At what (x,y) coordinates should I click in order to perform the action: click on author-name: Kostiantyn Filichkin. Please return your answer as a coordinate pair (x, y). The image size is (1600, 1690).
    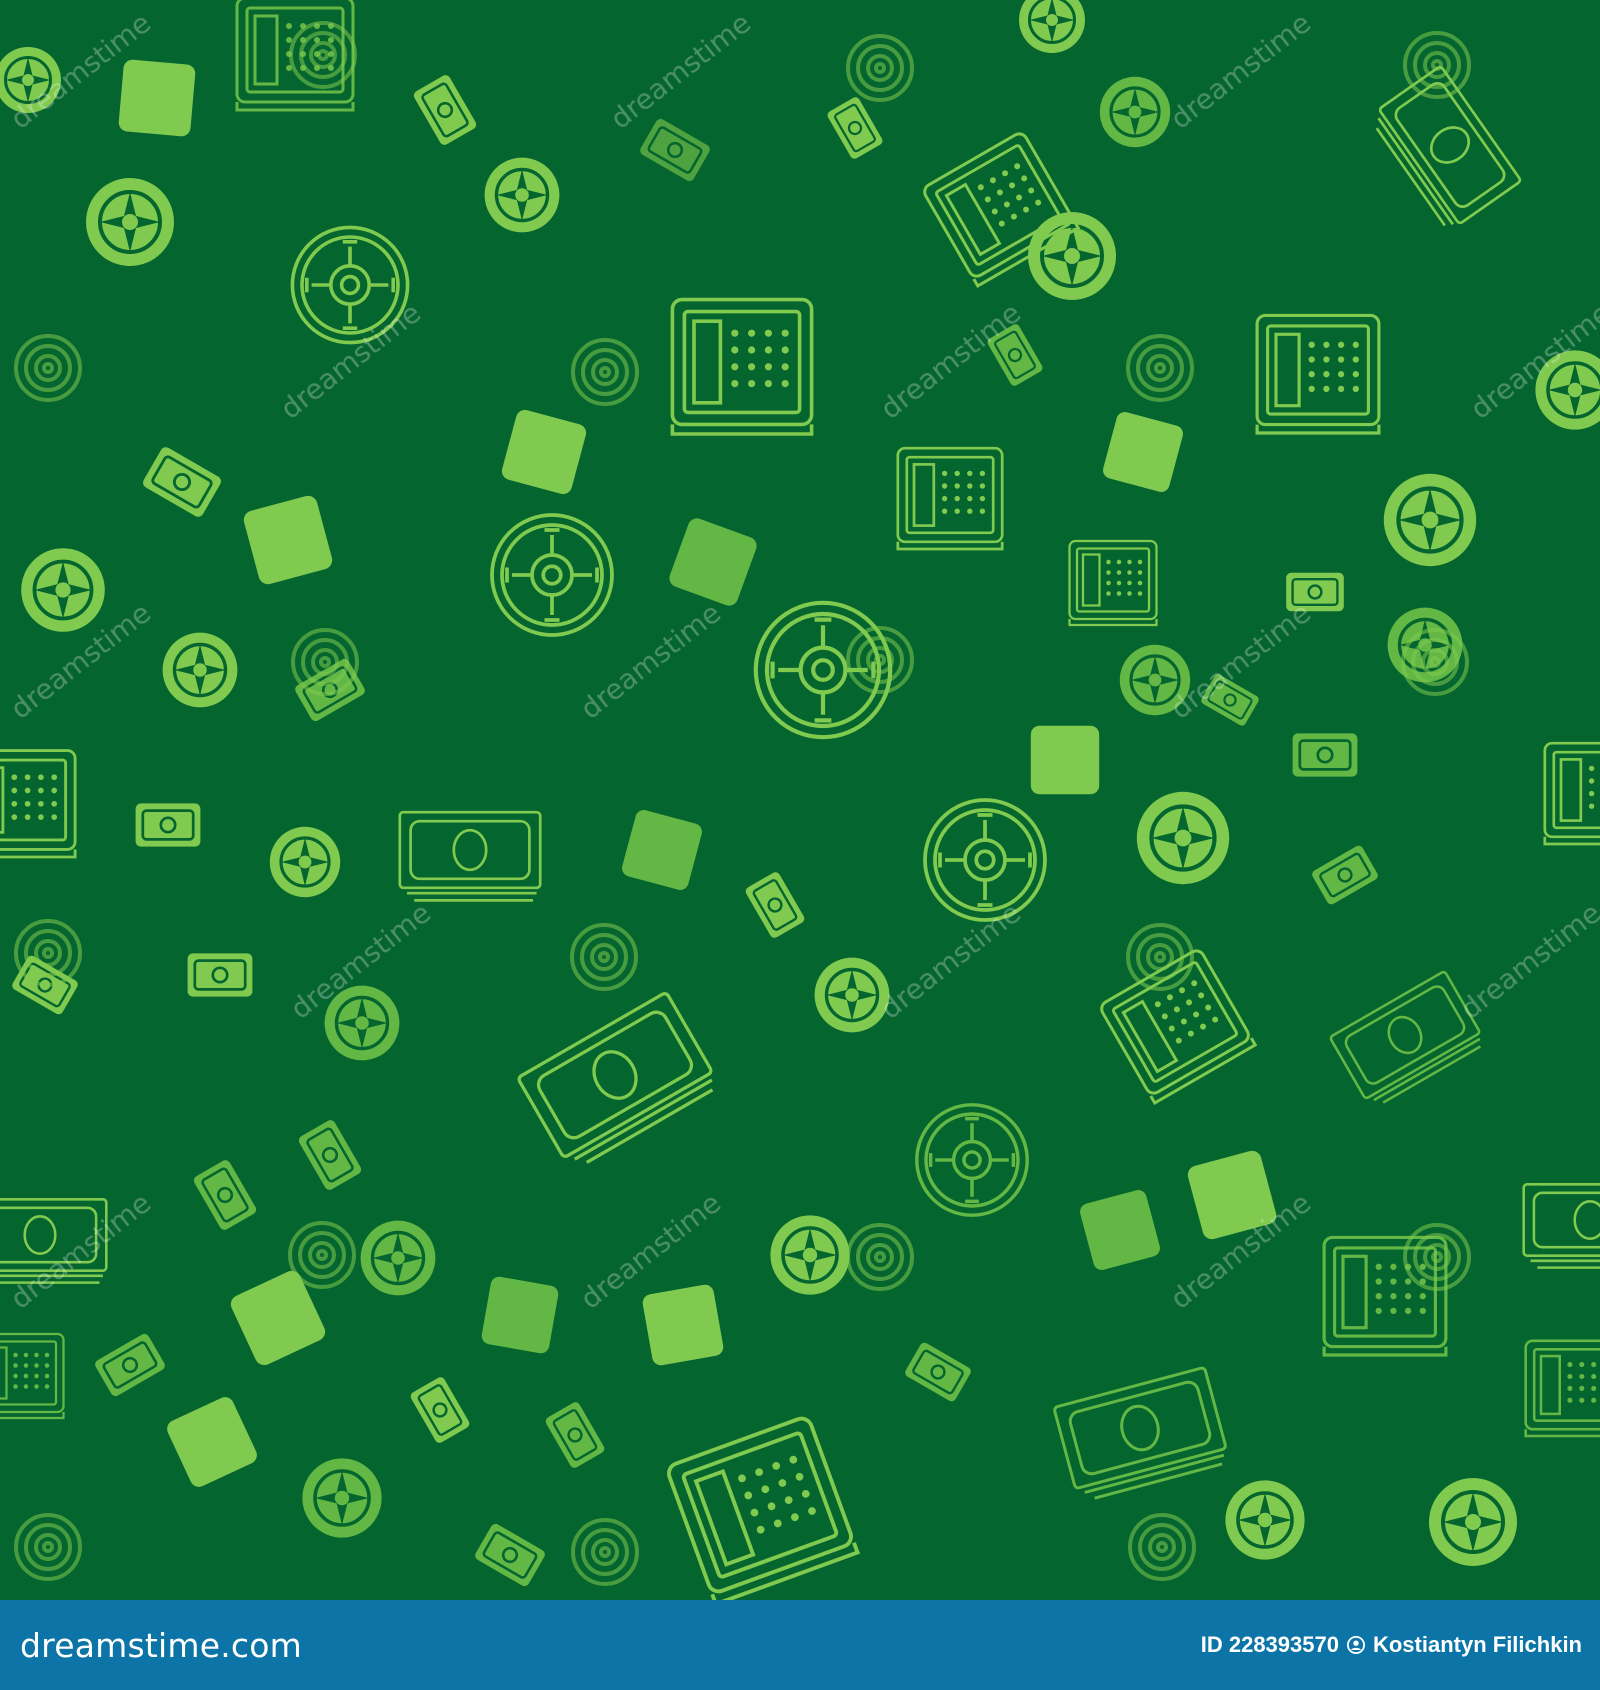
    Looking at the image, I should click on (1477, 1644).